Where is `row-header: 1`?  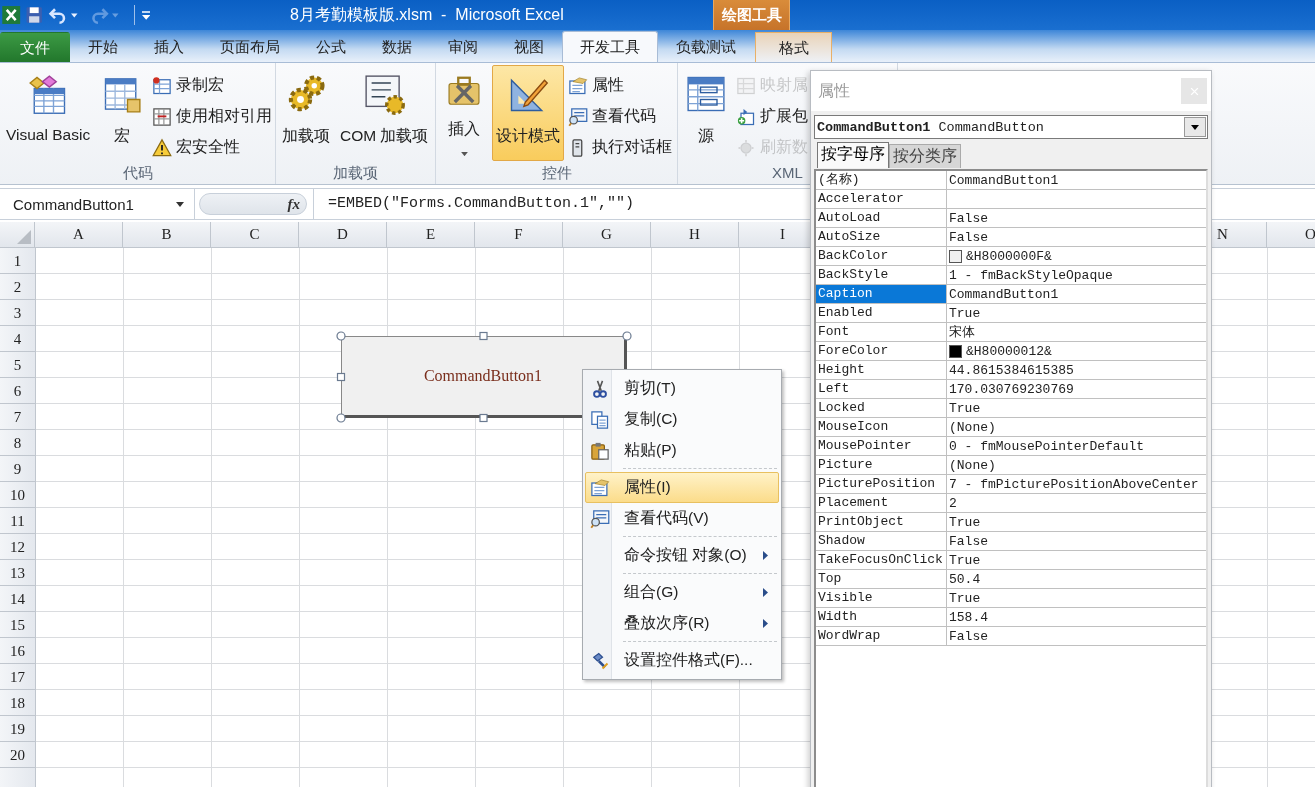 row-header: 1 is located at coordinates (17, 261).